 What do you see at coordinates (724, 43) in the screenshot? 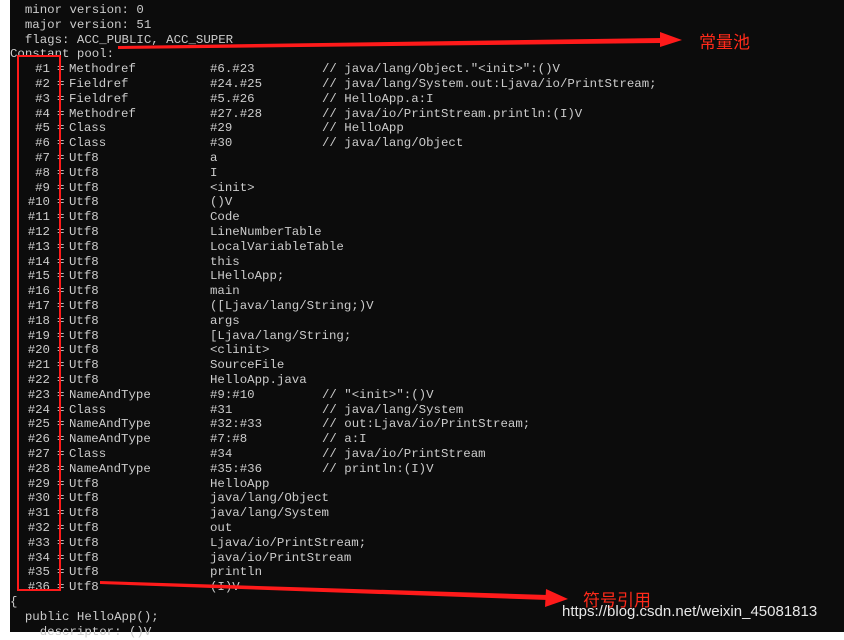
I see `constant-pool-annotation: 常量池` at bounding box center [724, 43].